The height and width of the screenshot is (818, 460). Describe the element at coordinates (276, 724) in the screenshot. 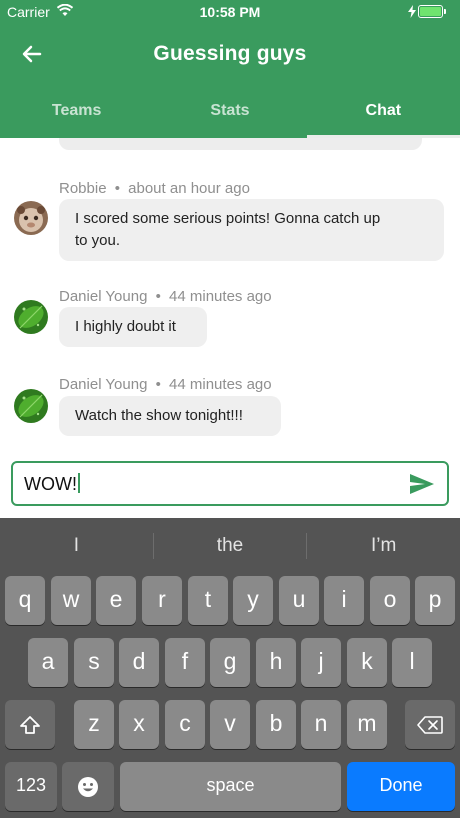

I see `key-b: b` at that location.